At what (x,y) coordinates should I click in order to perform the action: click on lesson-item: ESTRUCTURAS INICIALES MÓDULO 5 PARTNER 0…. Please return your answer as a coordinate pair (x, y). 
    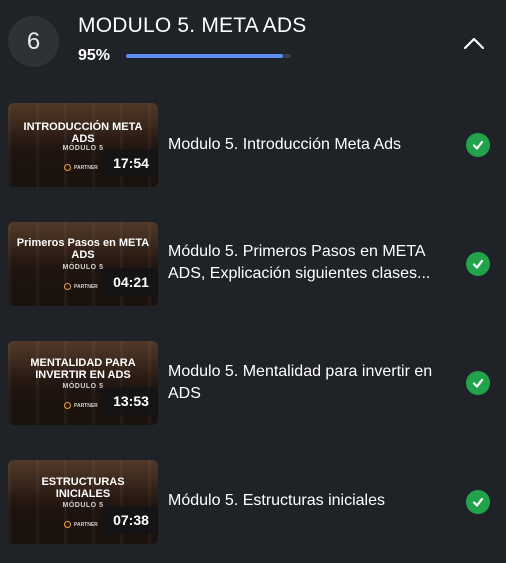
    Looking at the image, I should click on (253, 502).